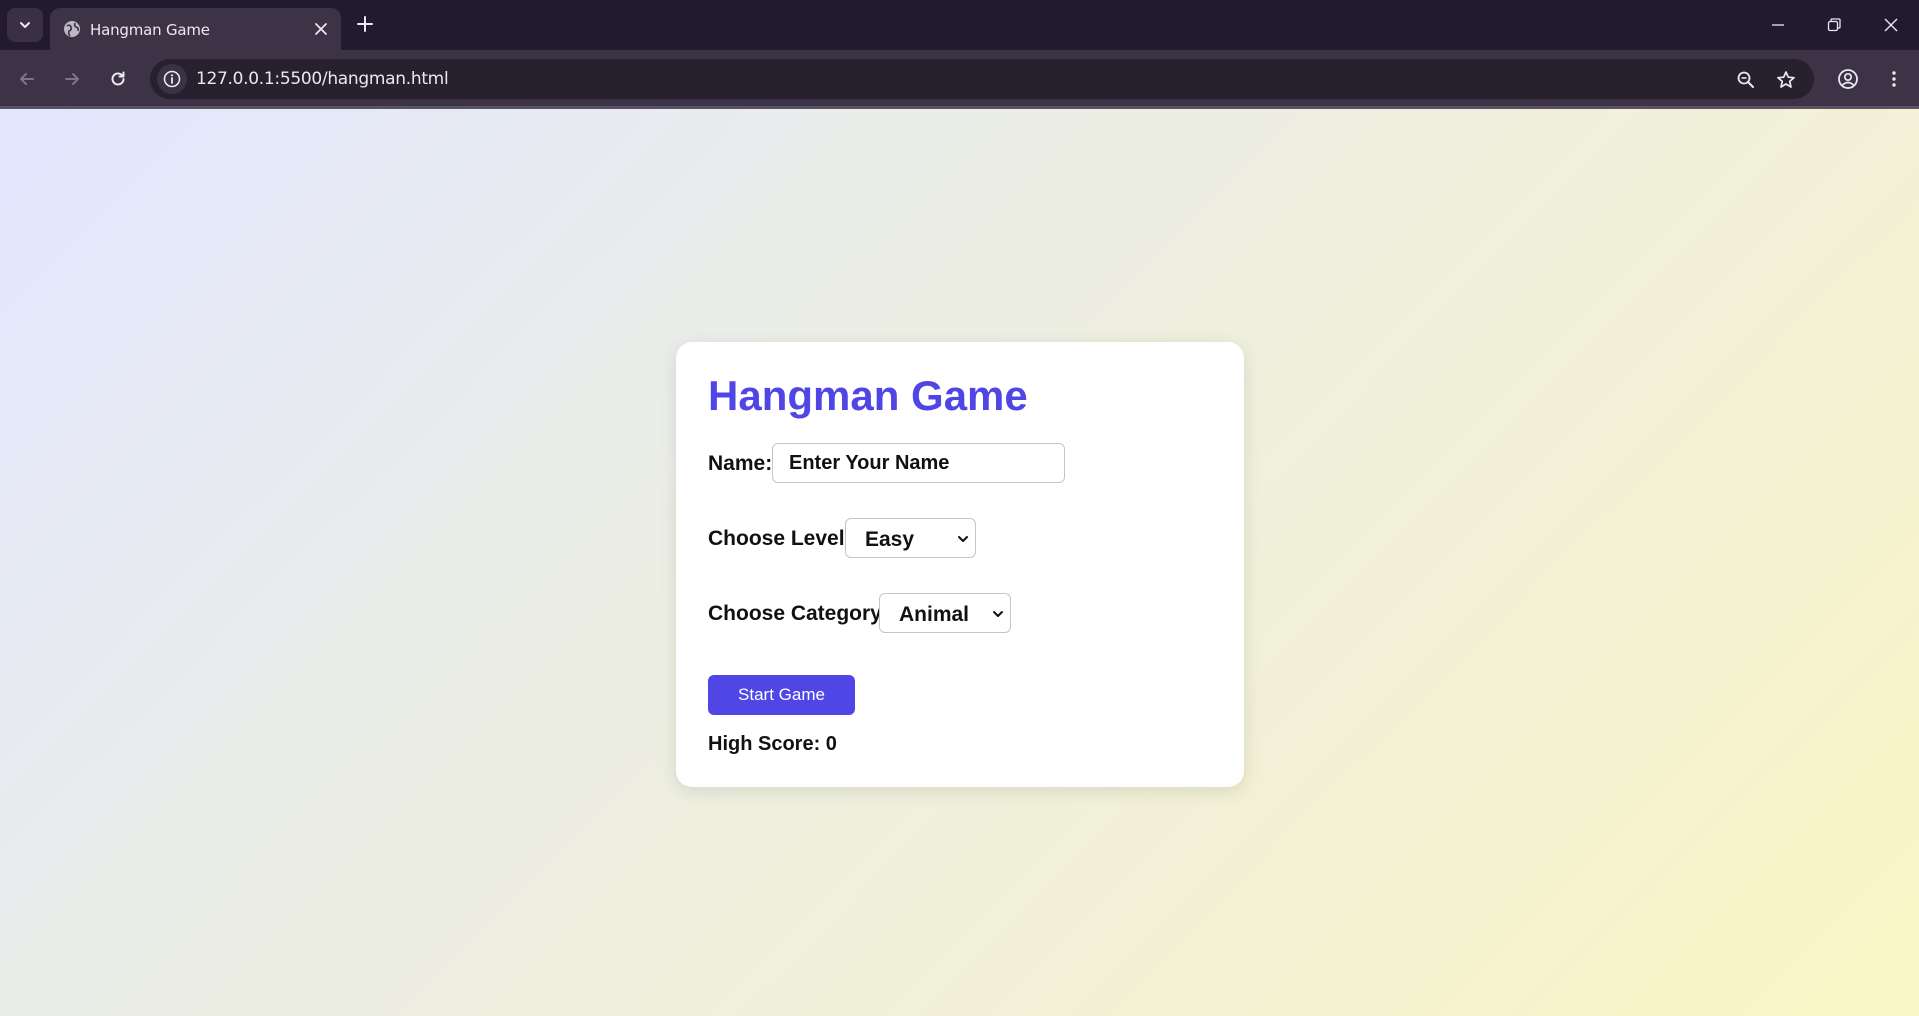  I want to click on url-text: 127.0.0.1:5500/hangman.html, so click(322, 79).